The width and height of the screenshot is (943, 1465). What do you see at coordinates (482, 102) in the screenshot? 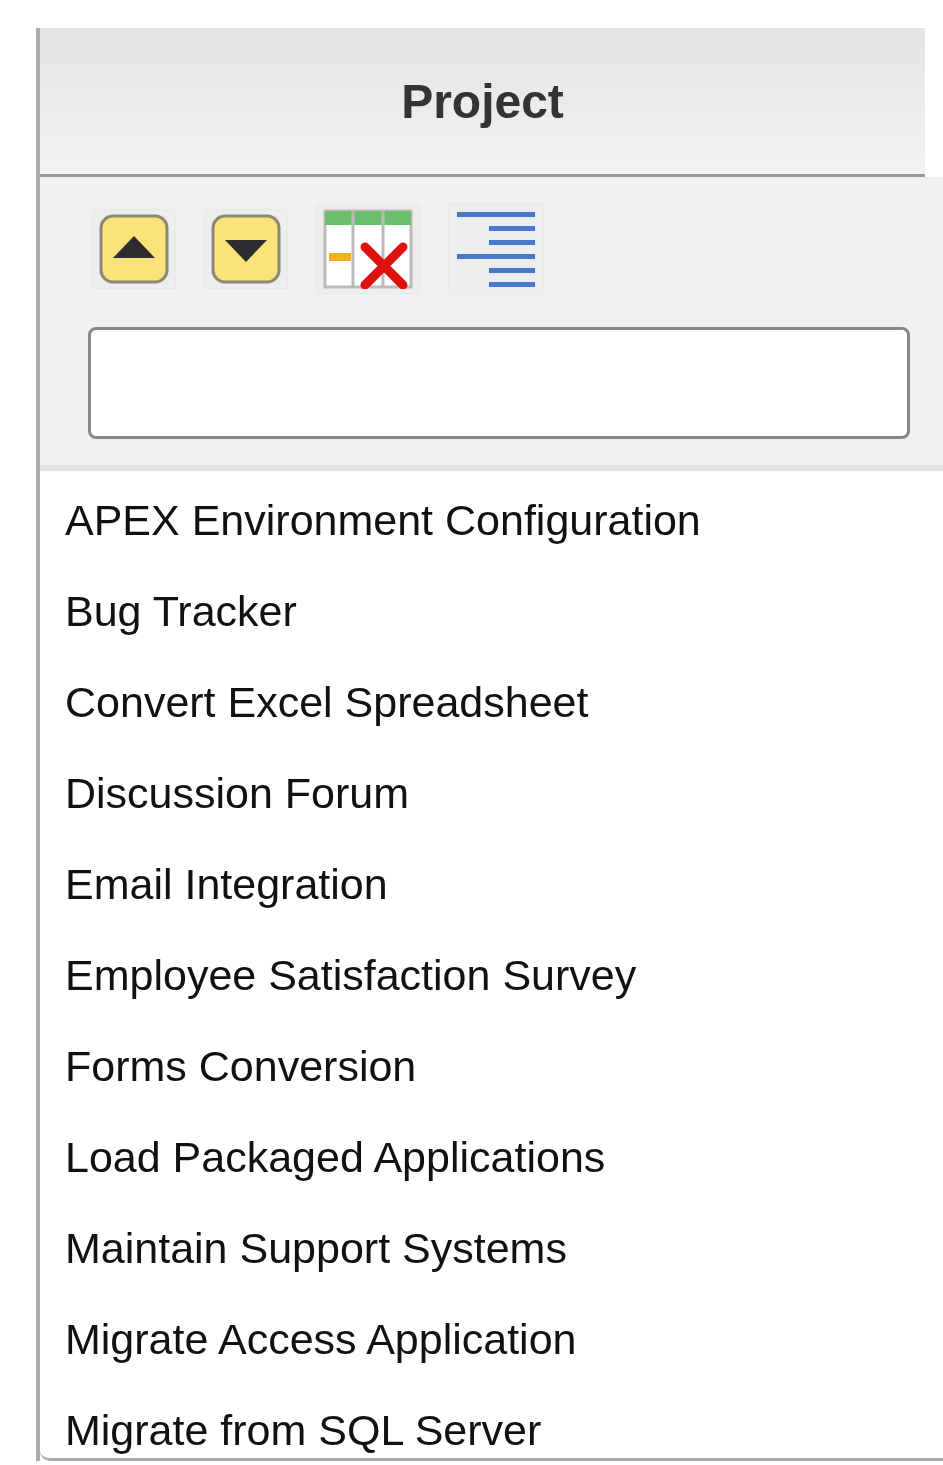
I see `column-header: Project` at bounding box center [482, 102].